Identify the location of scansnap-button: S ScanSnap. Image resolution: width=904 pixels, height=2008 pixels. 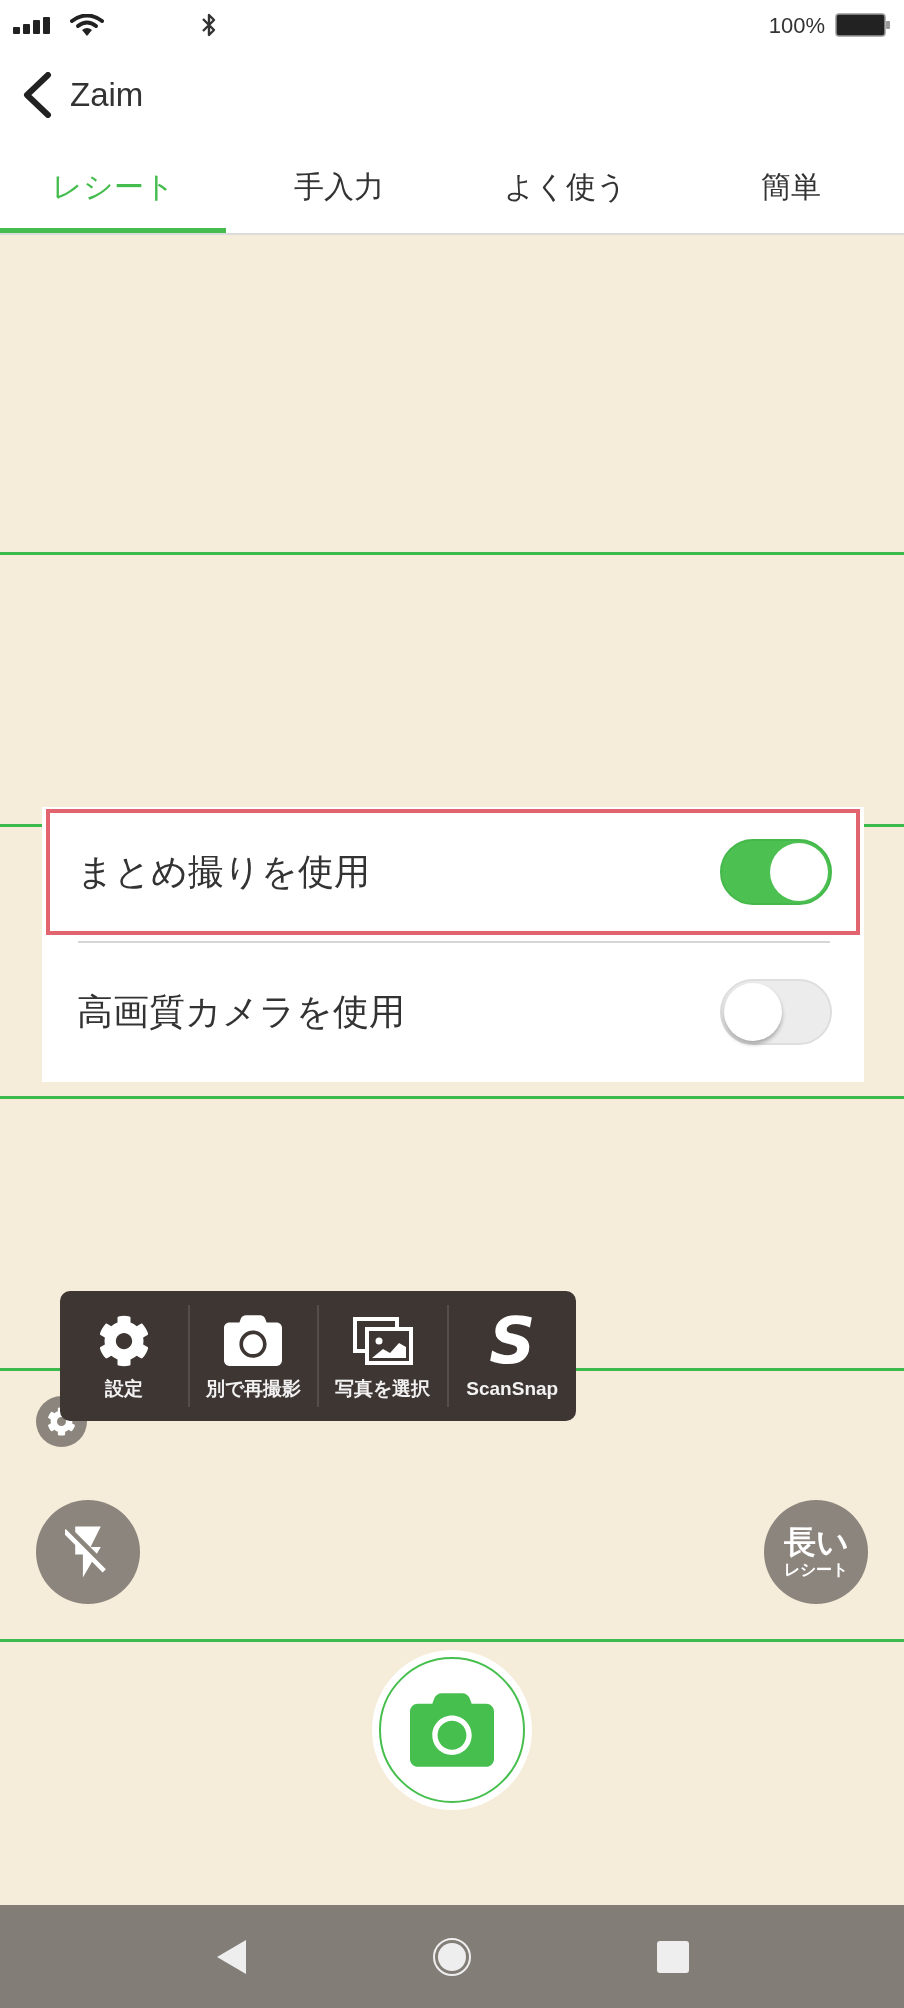
(512, 1356).